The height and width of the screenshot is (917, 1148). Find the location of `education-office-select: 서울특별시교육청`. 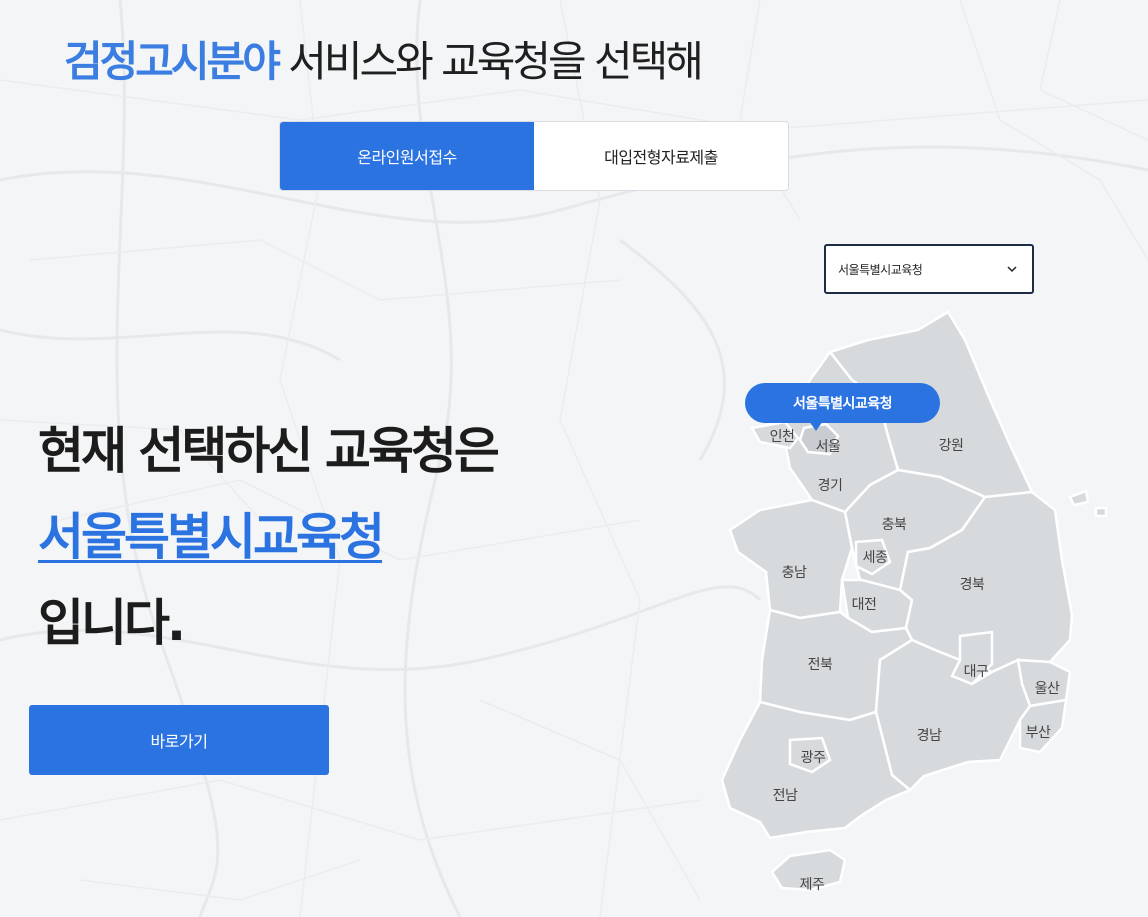

education-office-select: 서울특별시교육청 is located at coordinates (929, 269).